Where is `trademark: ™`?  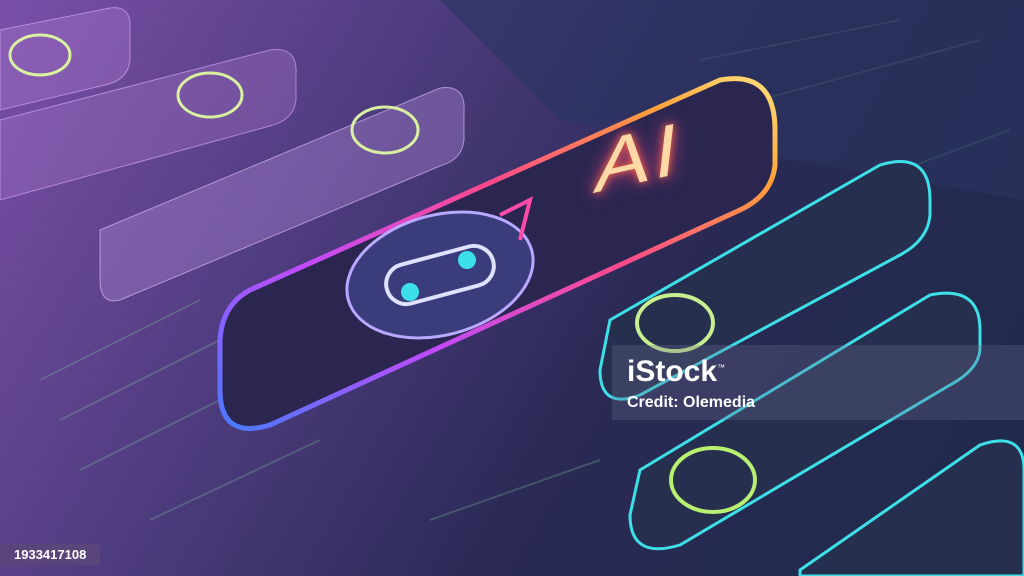 trademark: ™ is located at coordinates (721, 367).